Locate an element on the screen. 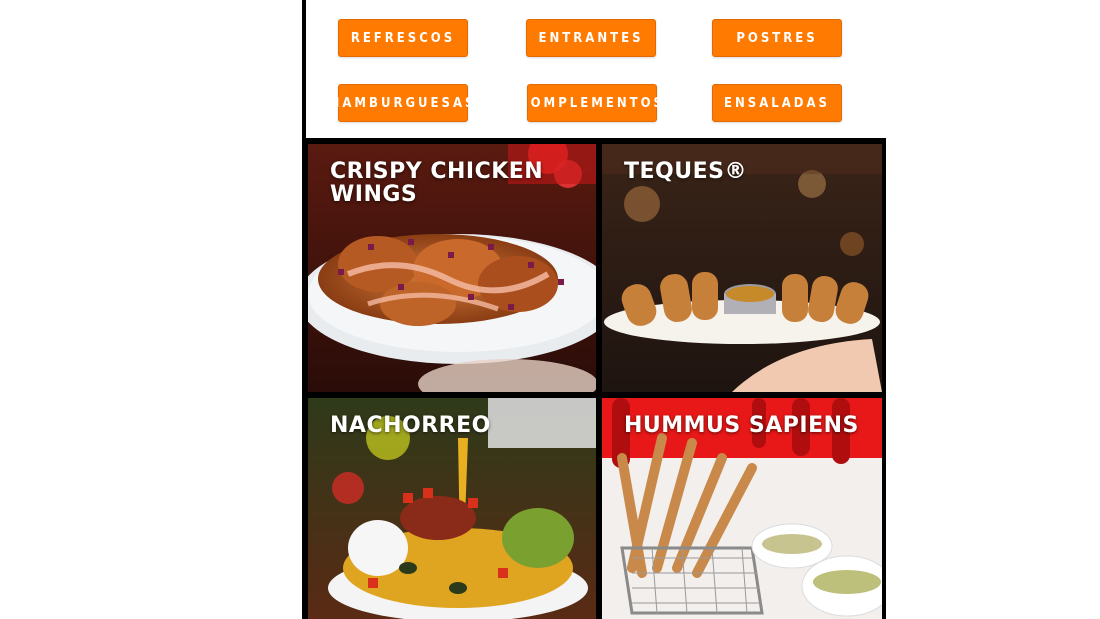  product-title: NACHORREO is located at coordinates (410, 425).